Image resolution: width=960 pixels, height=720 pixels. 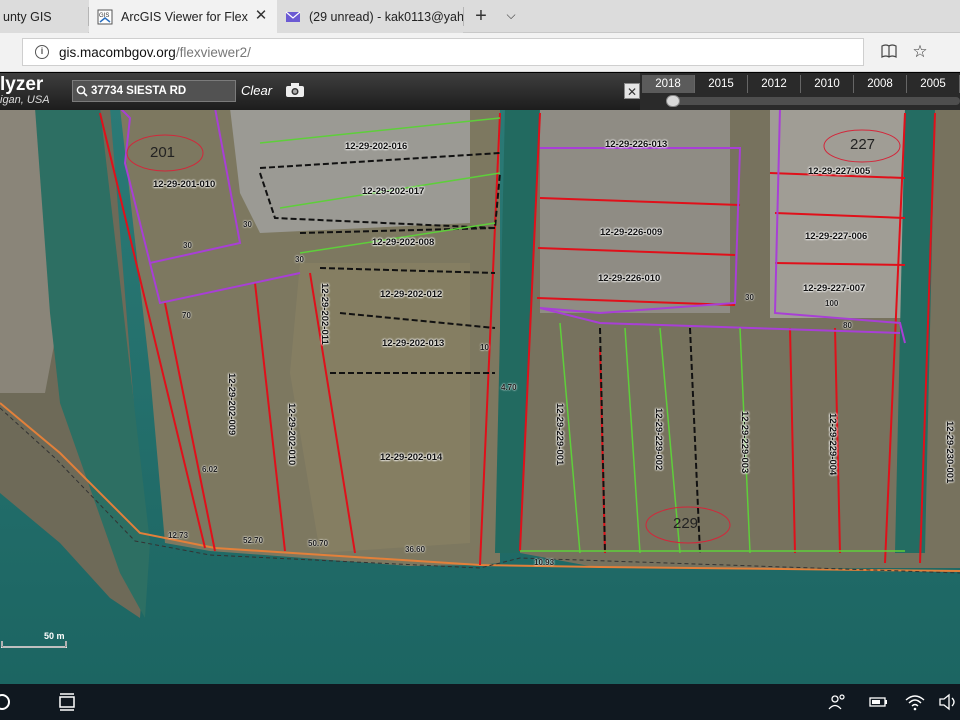 What do you see at coordinates (376, 146) in the screenshot?
I see `parcel-label: 12-29-202-016` at bounding box center [376, 146].